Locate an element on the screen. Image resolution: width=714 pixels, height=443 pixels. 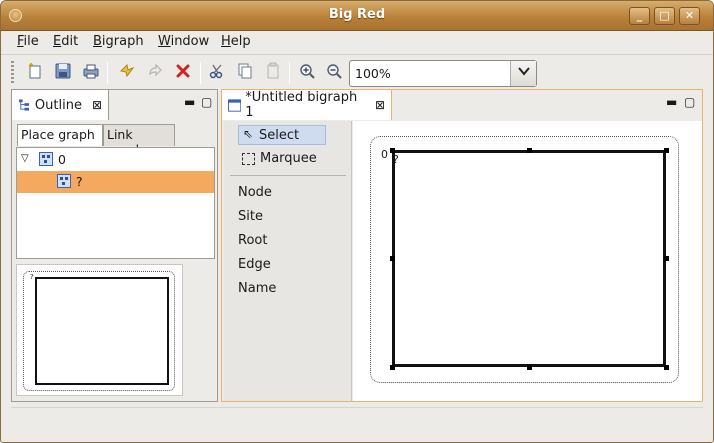
tab-link-graph: Link graph is located at coordinates (139, 140).